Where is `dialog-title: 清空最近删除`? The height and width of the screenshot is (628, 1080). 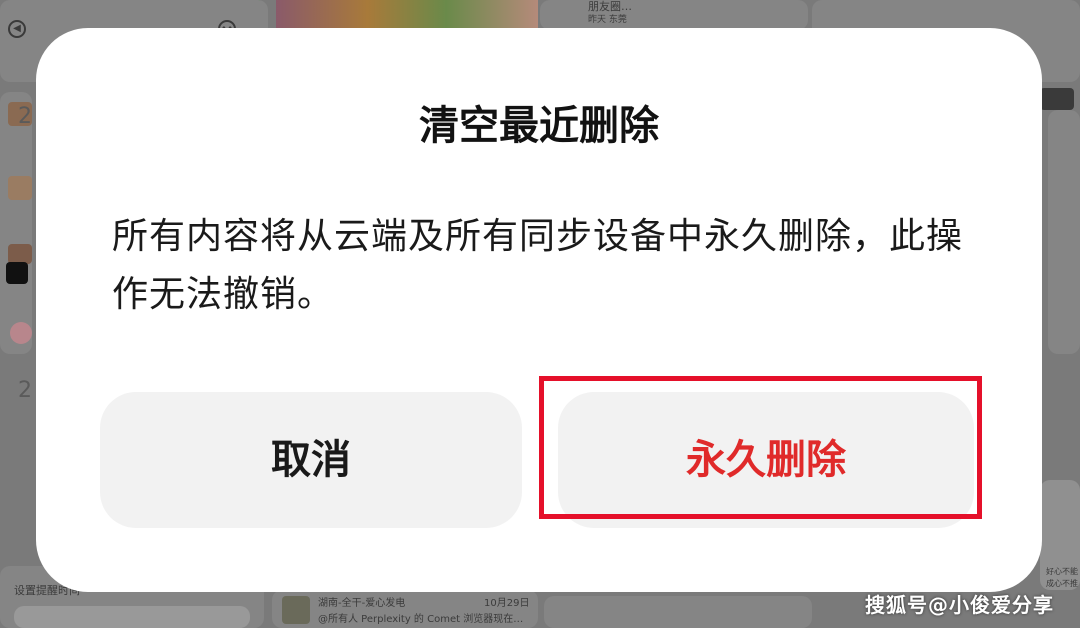
dialog-title: 清空最近删除 is located at coordinates (539, 126).